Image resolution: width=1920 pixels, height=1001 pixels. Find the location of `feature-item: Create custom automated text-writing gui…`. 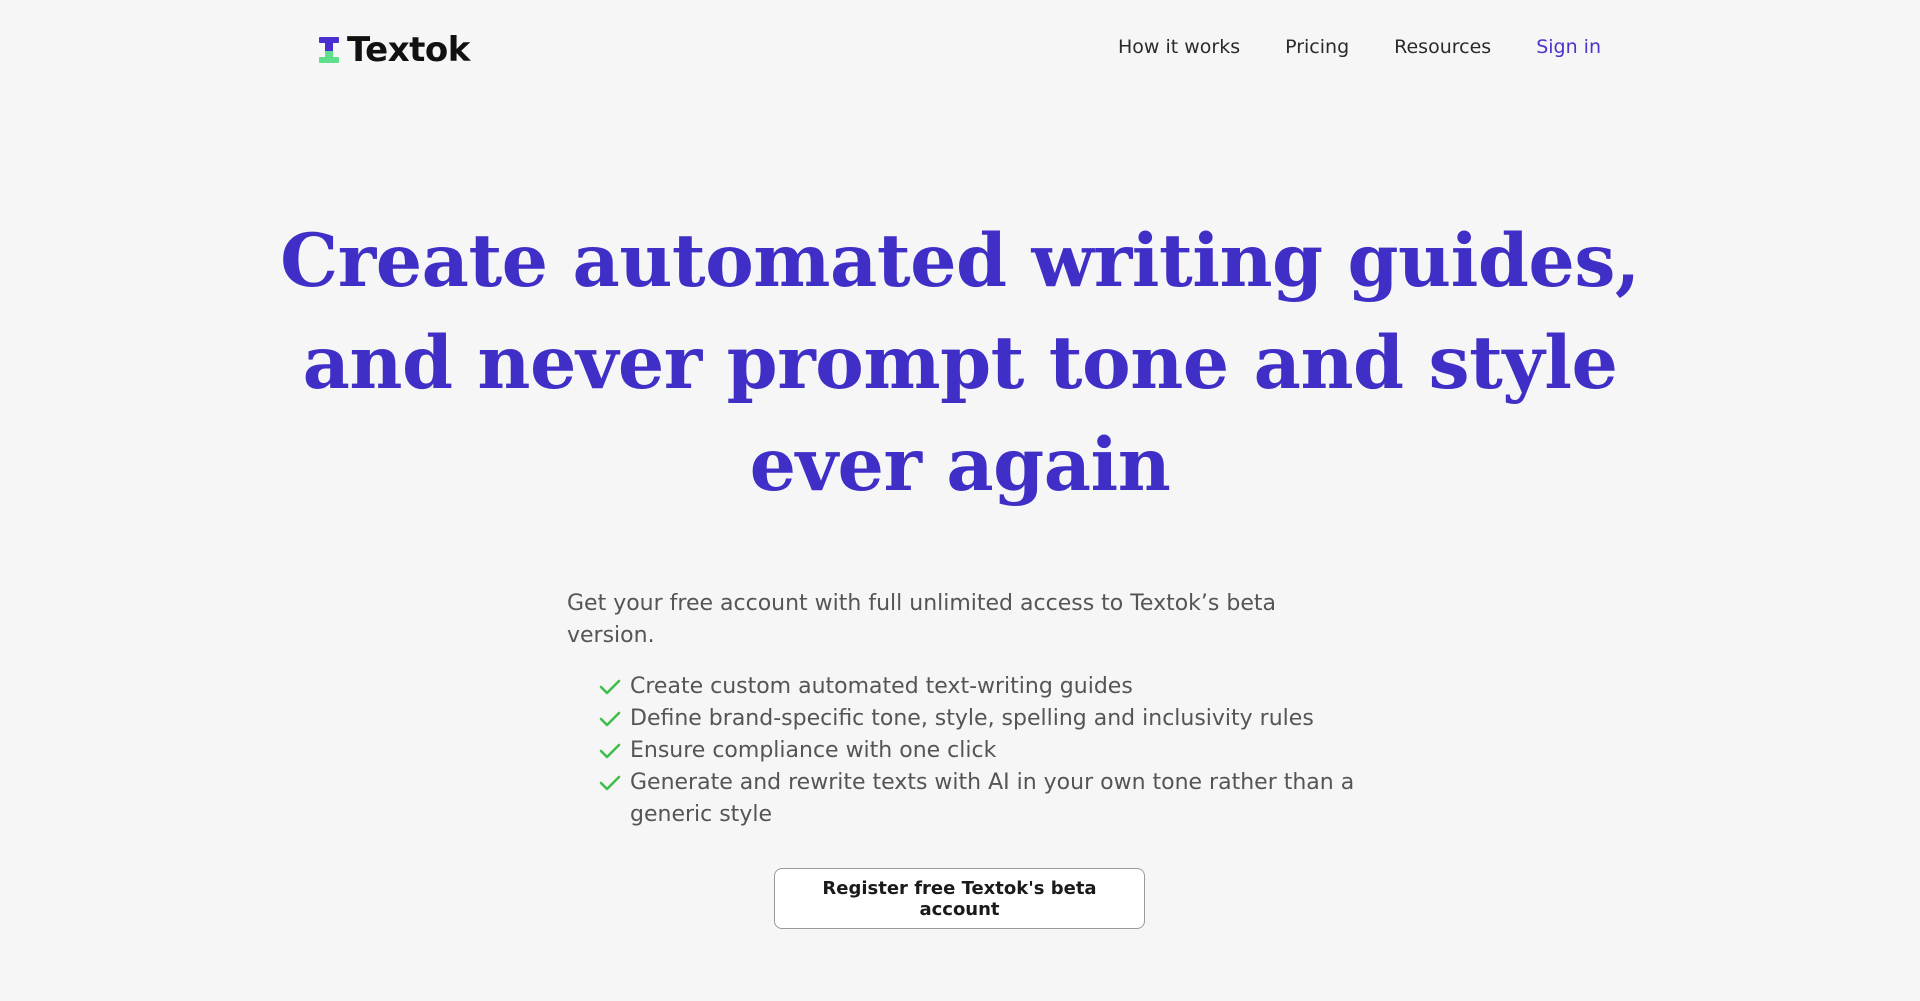

feature-item: Create custom automated text-writing gui… is located at coordinates (988, 687).